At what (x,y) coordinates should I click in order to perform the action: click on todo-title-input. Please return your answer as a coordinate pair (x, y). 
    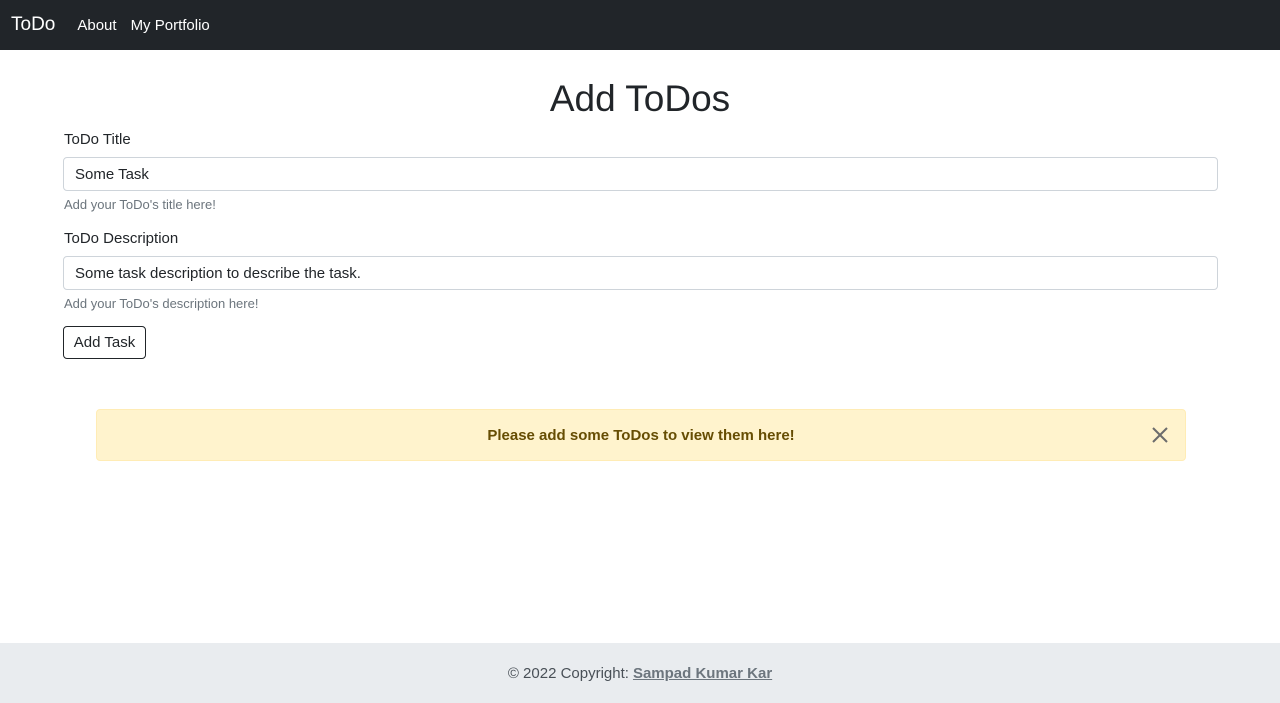
    Looking at the image, I should click on (640, 174).